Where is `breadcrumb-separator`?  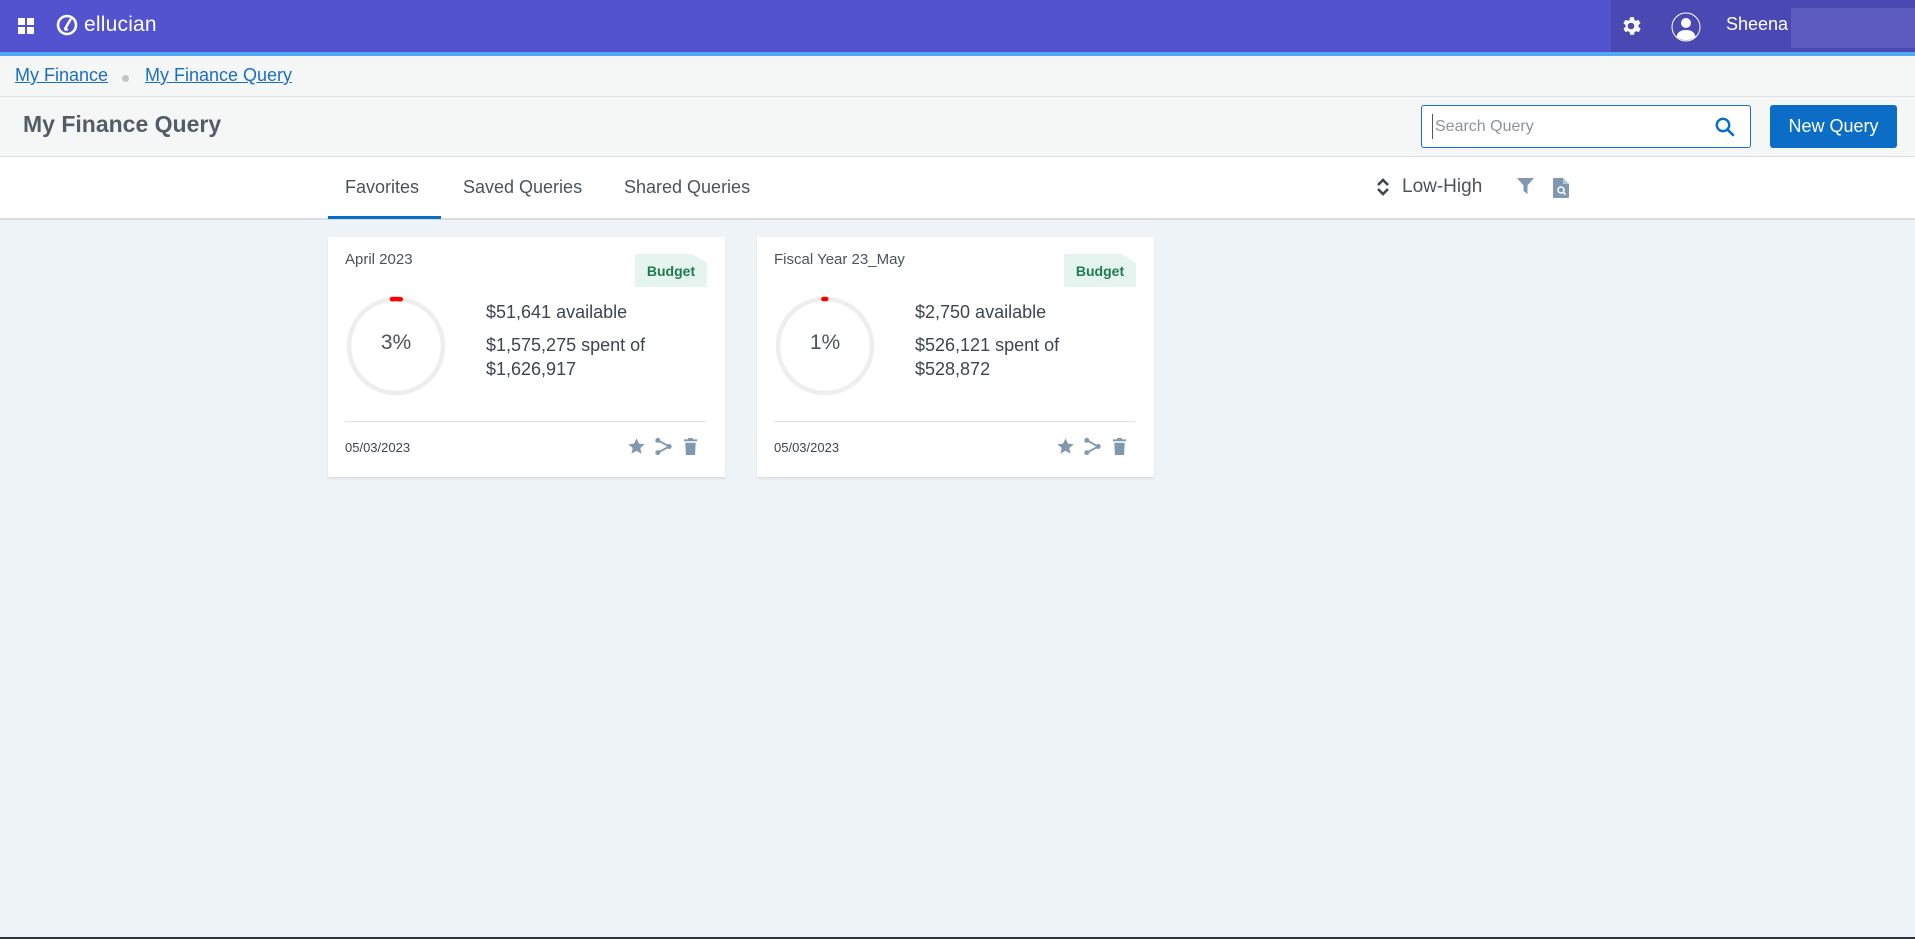
breadcrumb-separator is located at coordinates (125, 78).